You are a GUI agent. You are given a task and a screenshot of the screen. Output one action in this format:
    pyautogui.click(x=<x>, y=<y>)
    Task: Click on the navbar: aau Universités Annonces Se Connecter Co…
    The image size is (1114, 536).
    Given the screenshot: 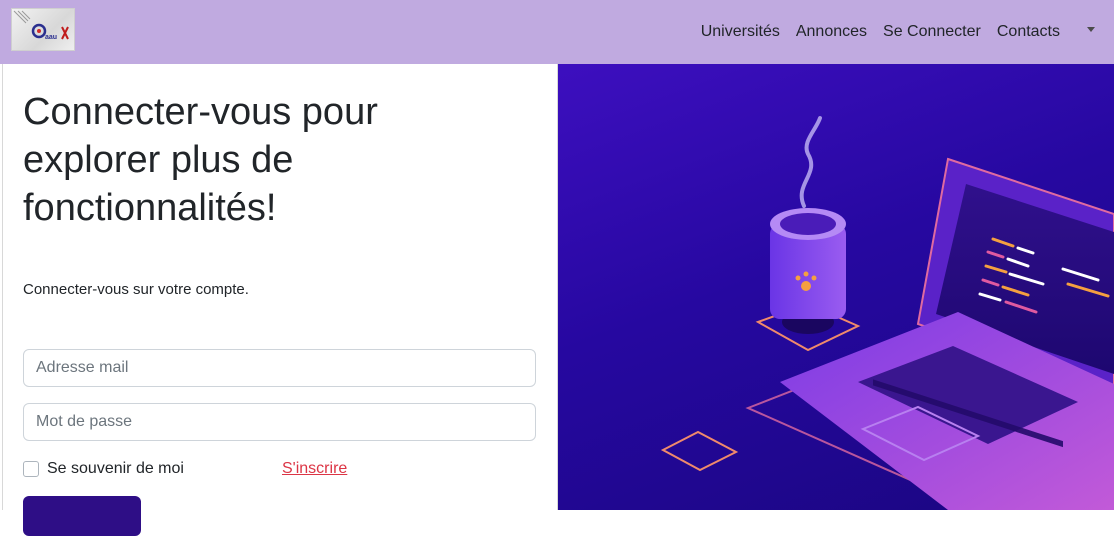 What is the action you would take?
    pyautogui.click(x=557, y=32)
    